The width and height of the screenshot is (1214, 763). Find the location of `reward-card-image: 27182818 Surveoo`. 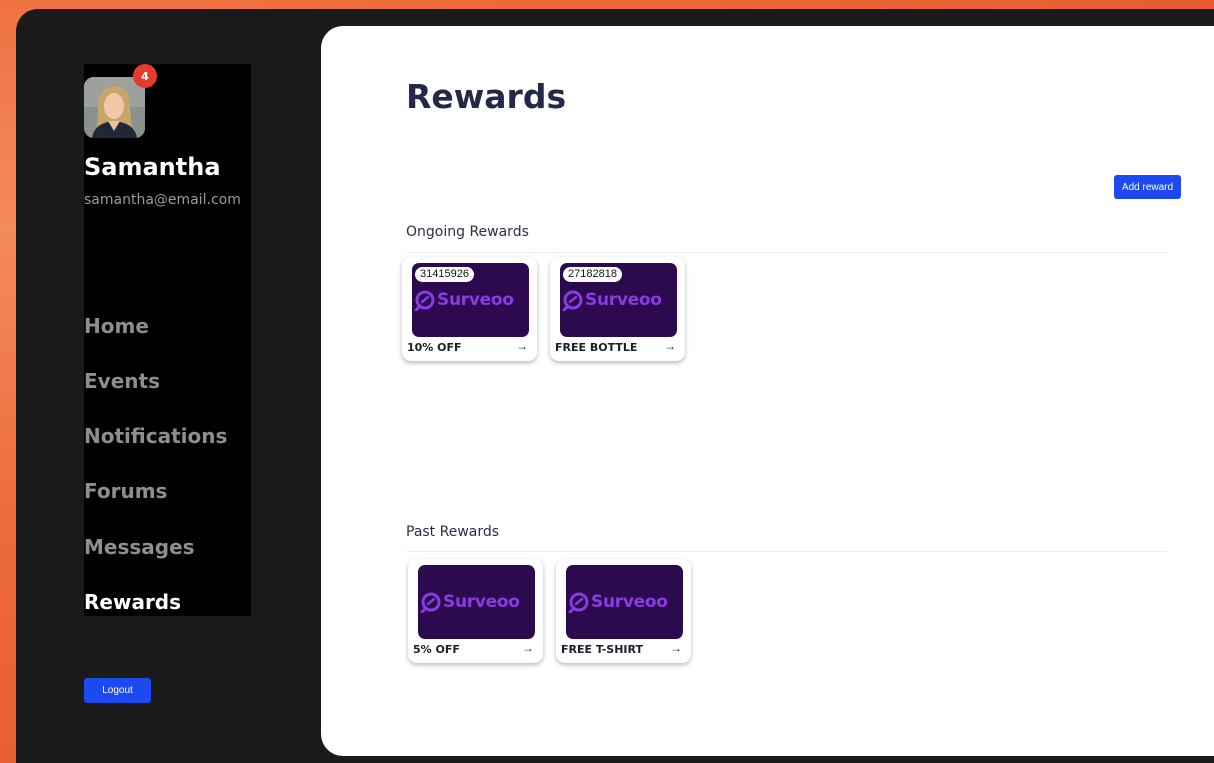

reward-card-image: 27182818 Surveoo is located at coordinates (618, 300).